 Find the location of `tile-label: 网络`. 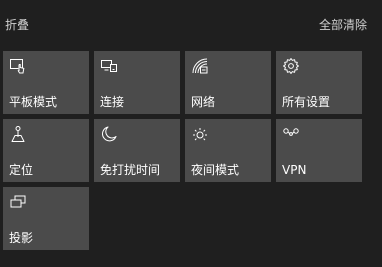

tile-label: 网络 is located at coordinates (203, 102).